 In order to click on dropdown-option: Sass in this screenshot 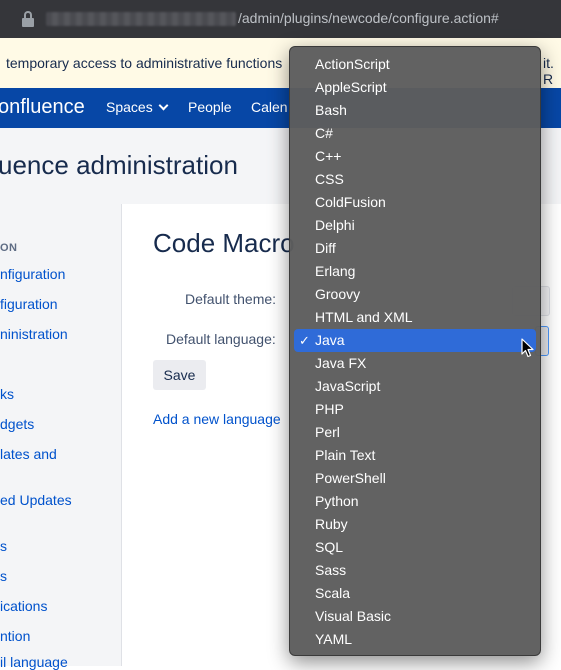, I will do `click(415, 570)`.